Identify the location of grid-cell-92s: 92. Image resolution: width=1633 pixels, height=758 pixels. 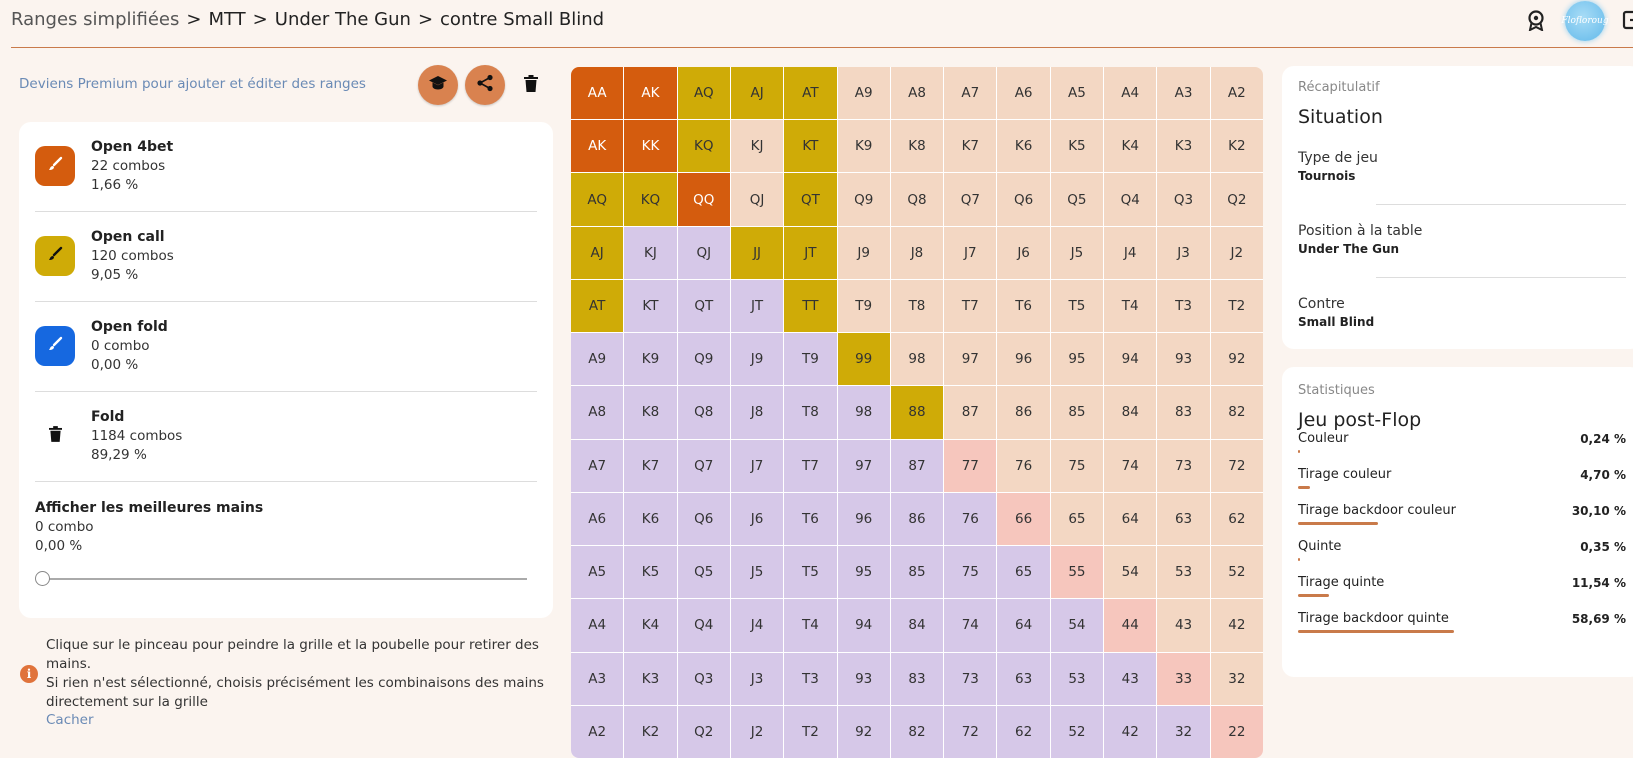
(1236, 359).